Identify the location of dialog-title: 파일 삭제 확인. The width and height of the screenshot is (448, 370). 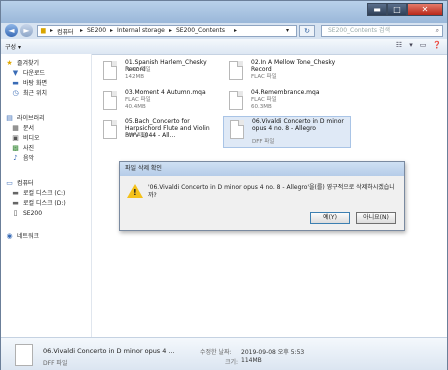
(262, 169).